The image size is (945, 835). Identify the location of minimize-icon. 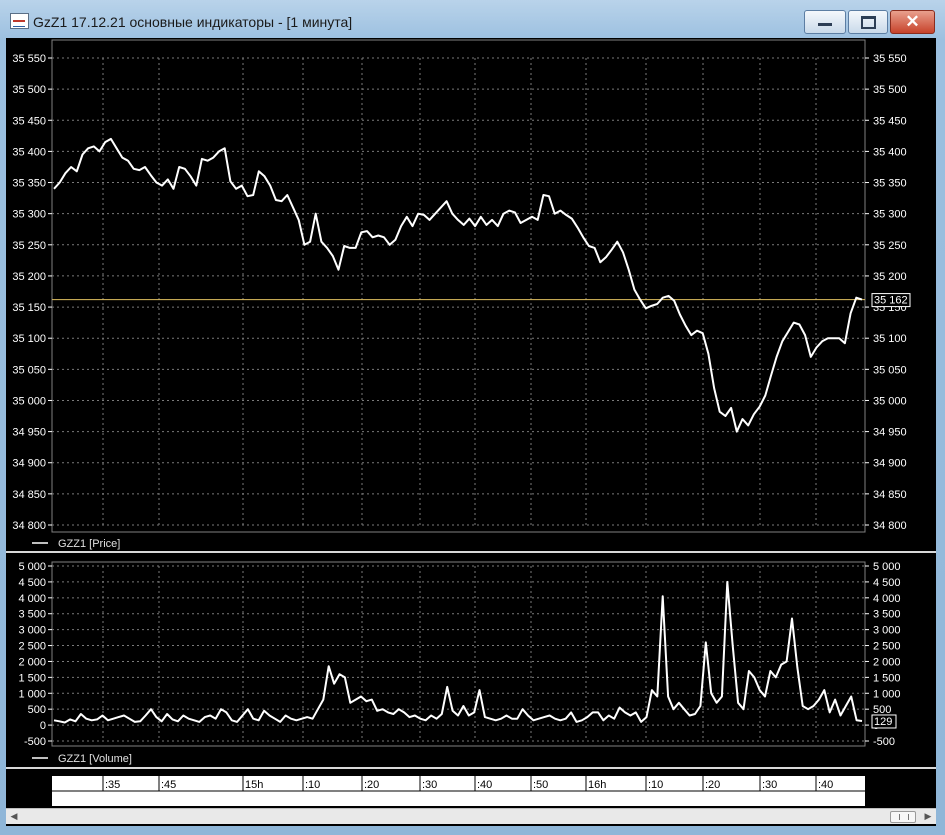
(825, 24).